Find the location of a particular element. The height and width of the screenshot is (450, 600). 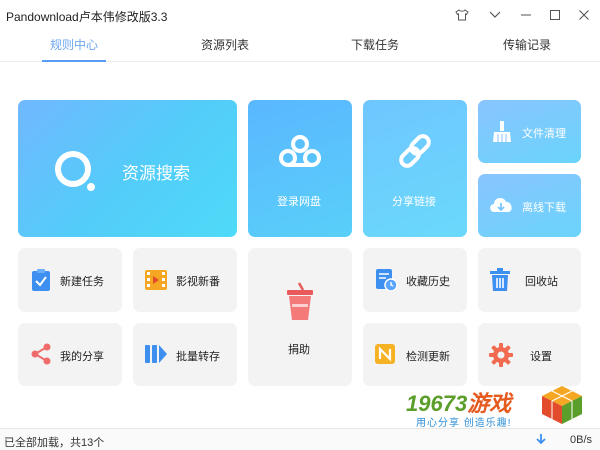

movies-tile: 影视新番 is located at coordinates (185, 280).